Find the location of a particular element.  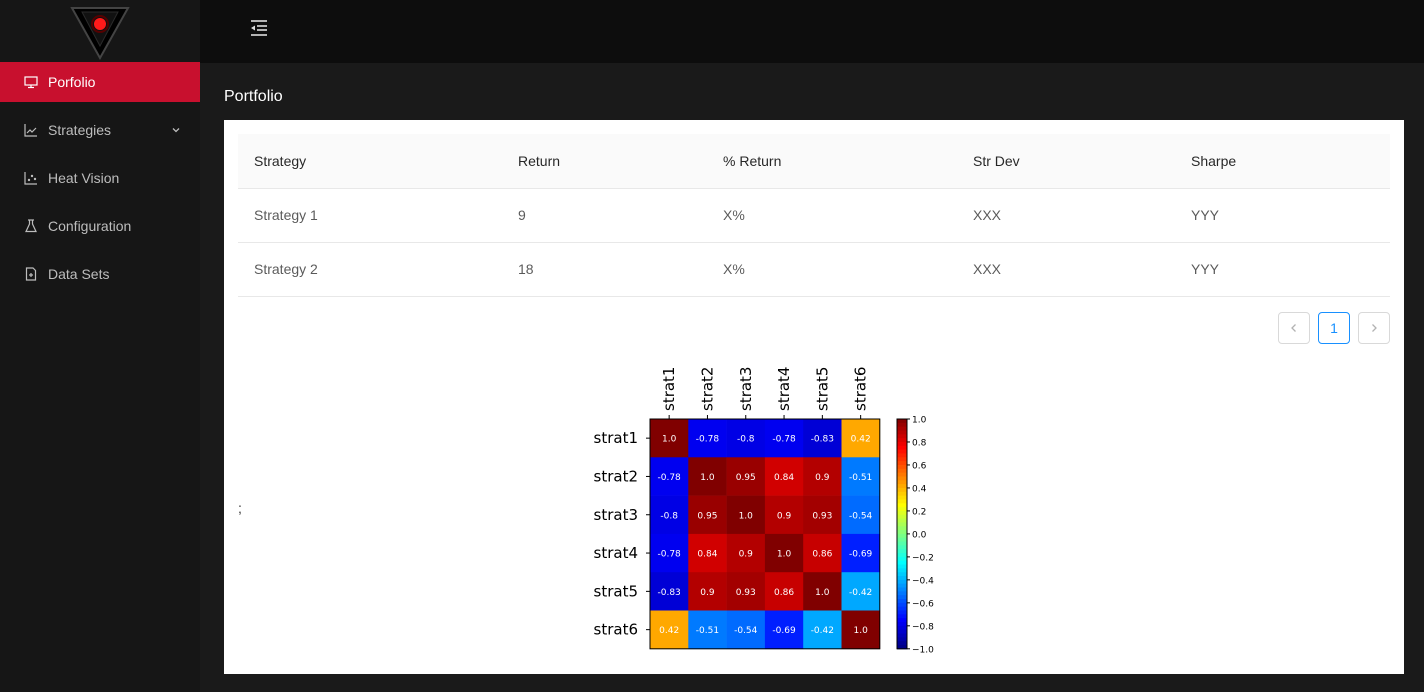

table-row: Strategy 1 9 X% XXX YYY is located at coordinates (814, 215).